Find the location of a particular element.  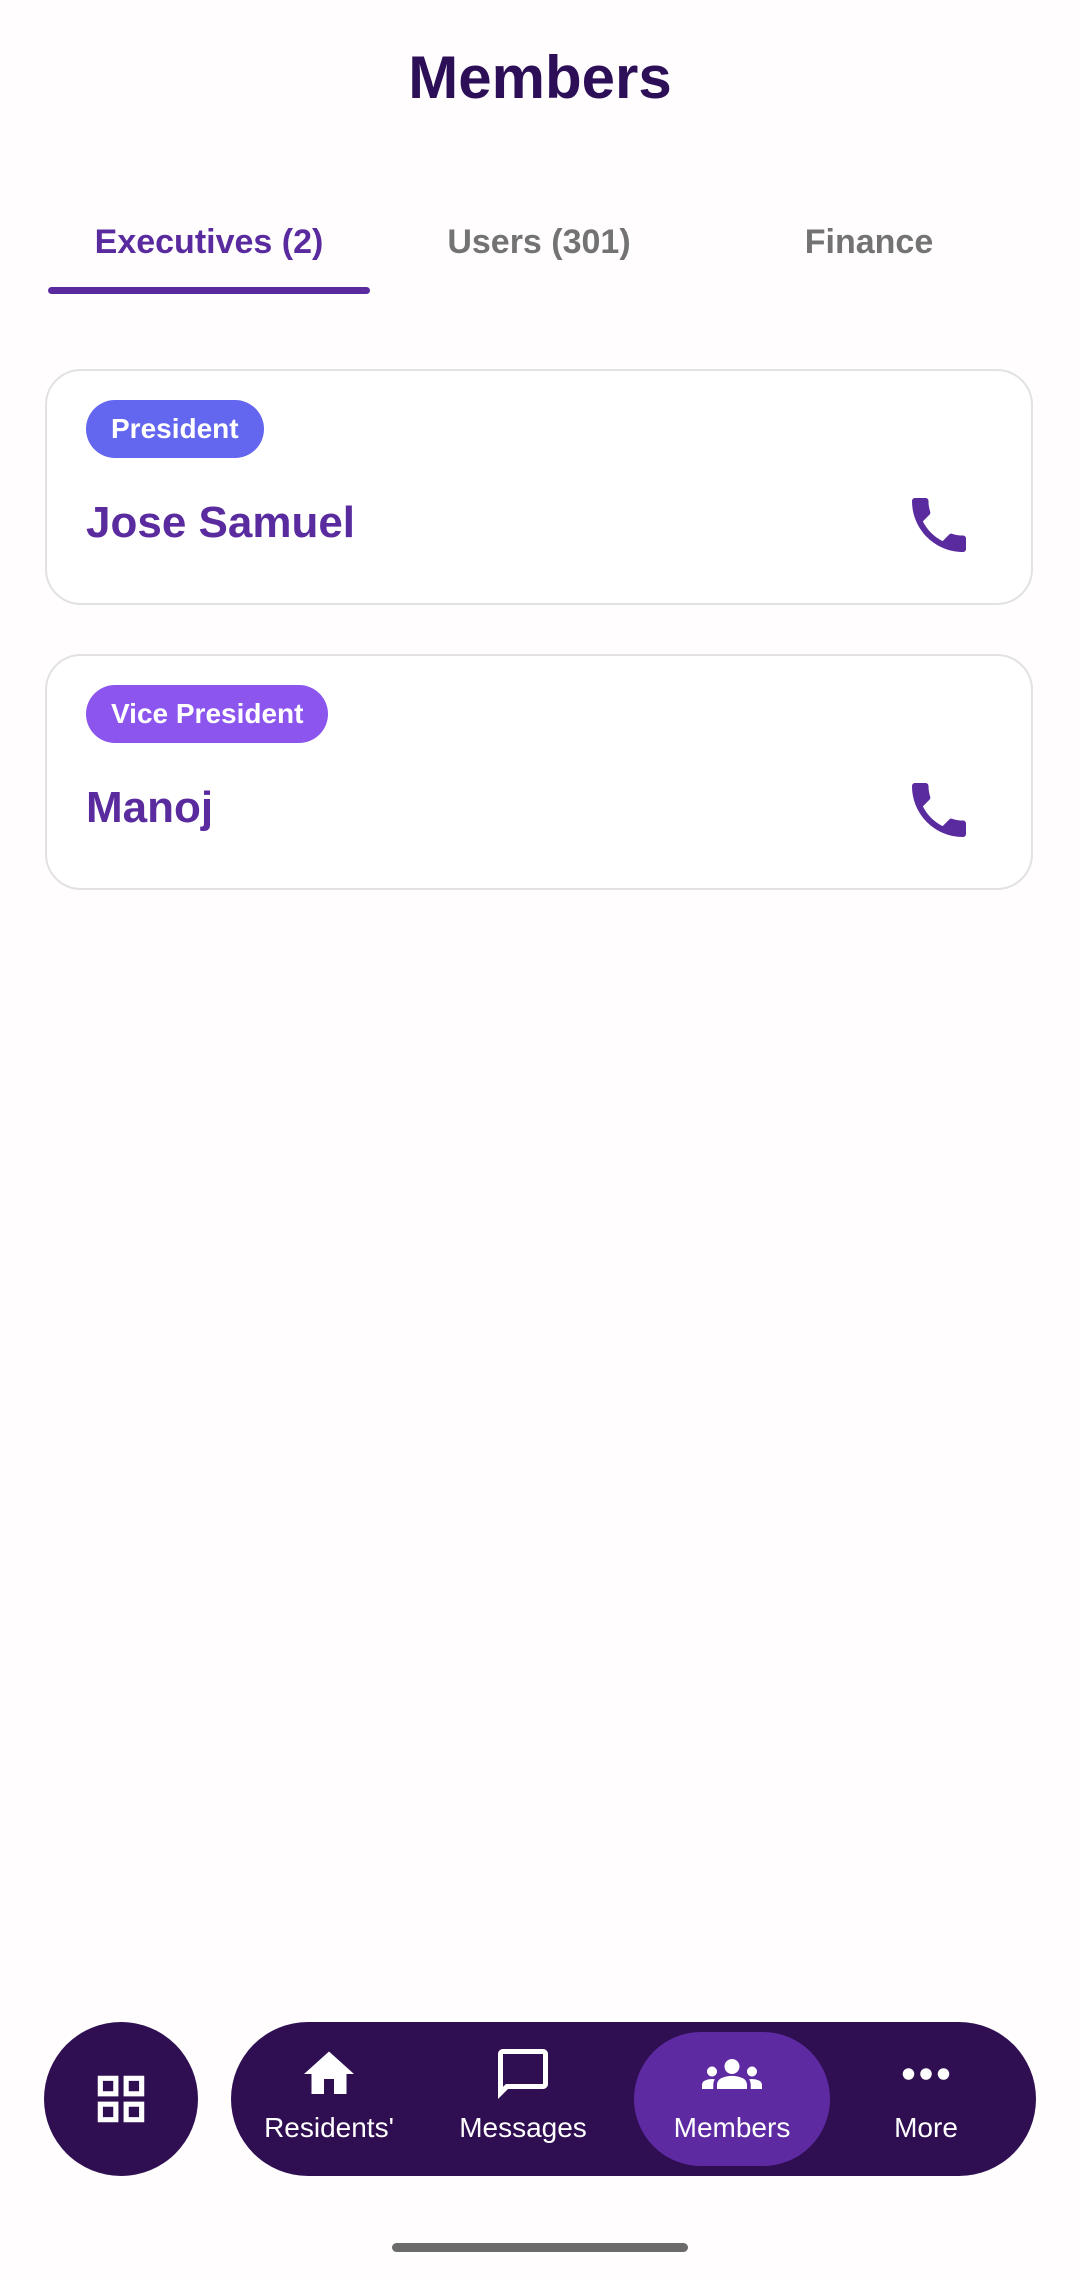

tab-users-label: Users (301) is located at coordinates (539, 242).